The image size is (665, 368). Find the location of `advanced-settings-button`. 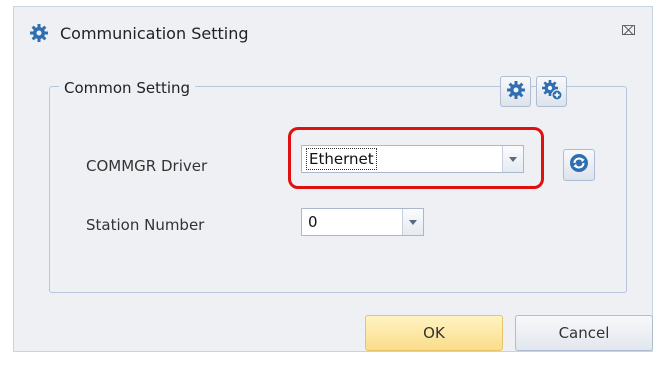

advanced-settings-button is located at coordinates (551, 91).